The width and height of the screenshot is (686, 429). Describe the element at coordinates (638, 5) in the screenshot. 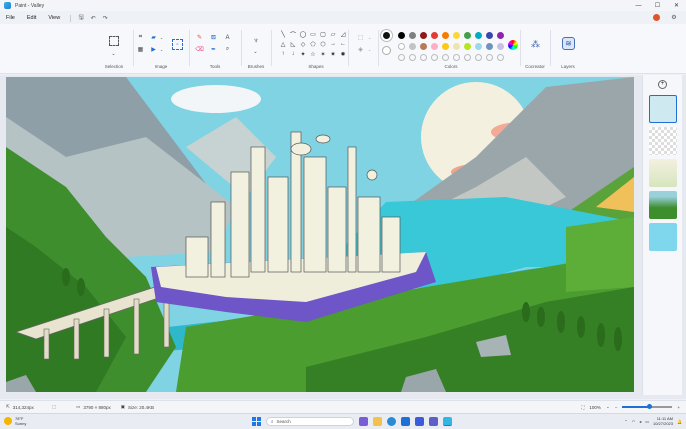

I see `minimize-button: —` at that location.